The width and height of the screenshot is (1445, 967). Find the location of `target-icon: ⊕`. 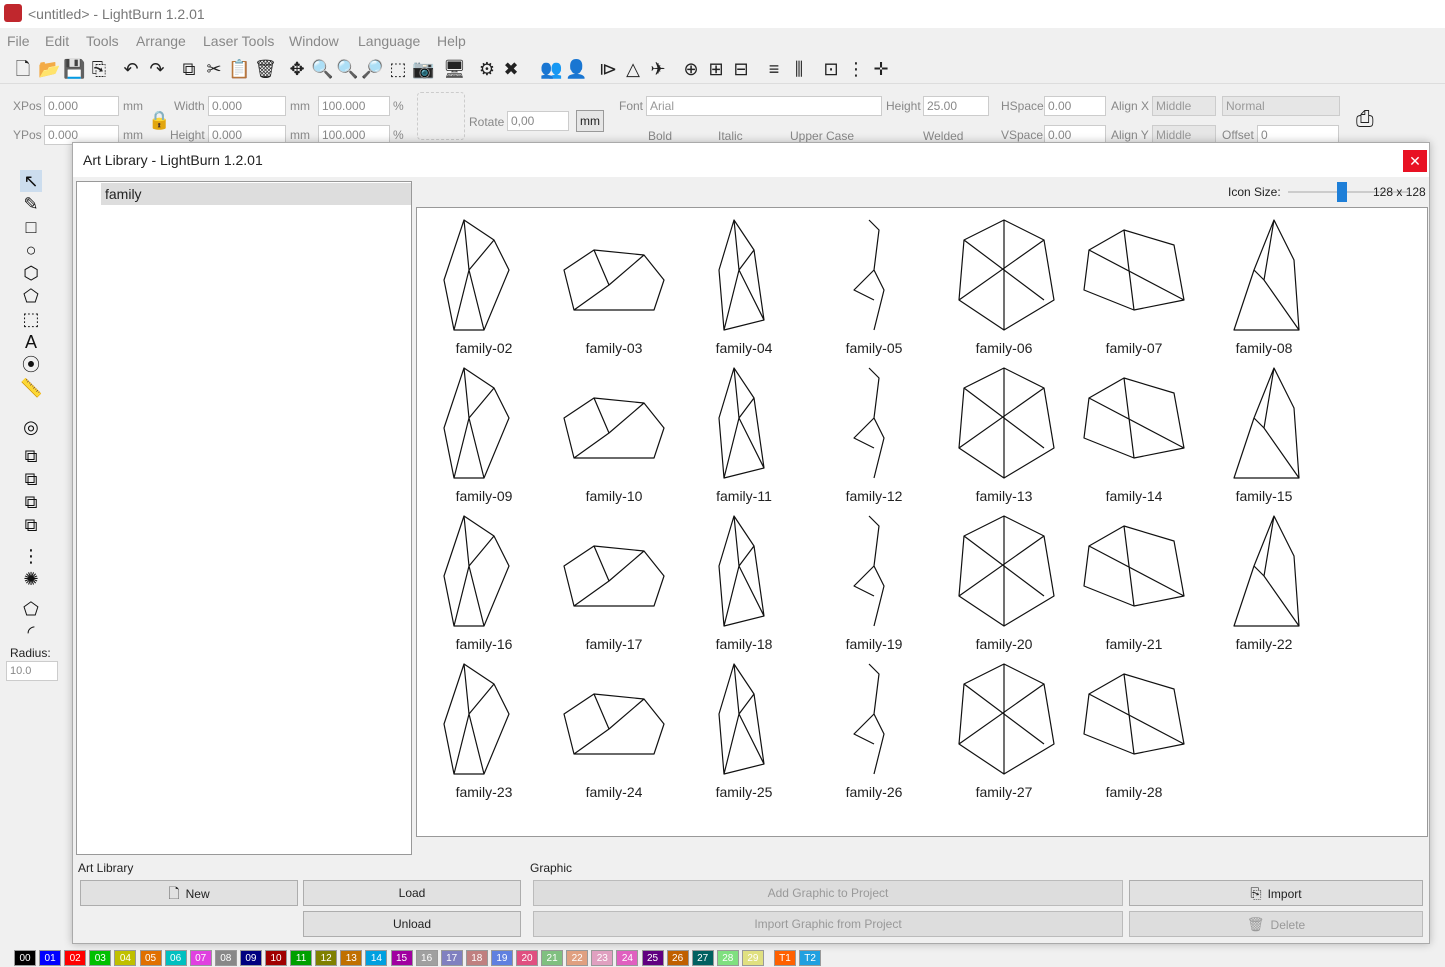

target-icon: ⊕ is located at coordinates (691, 69).